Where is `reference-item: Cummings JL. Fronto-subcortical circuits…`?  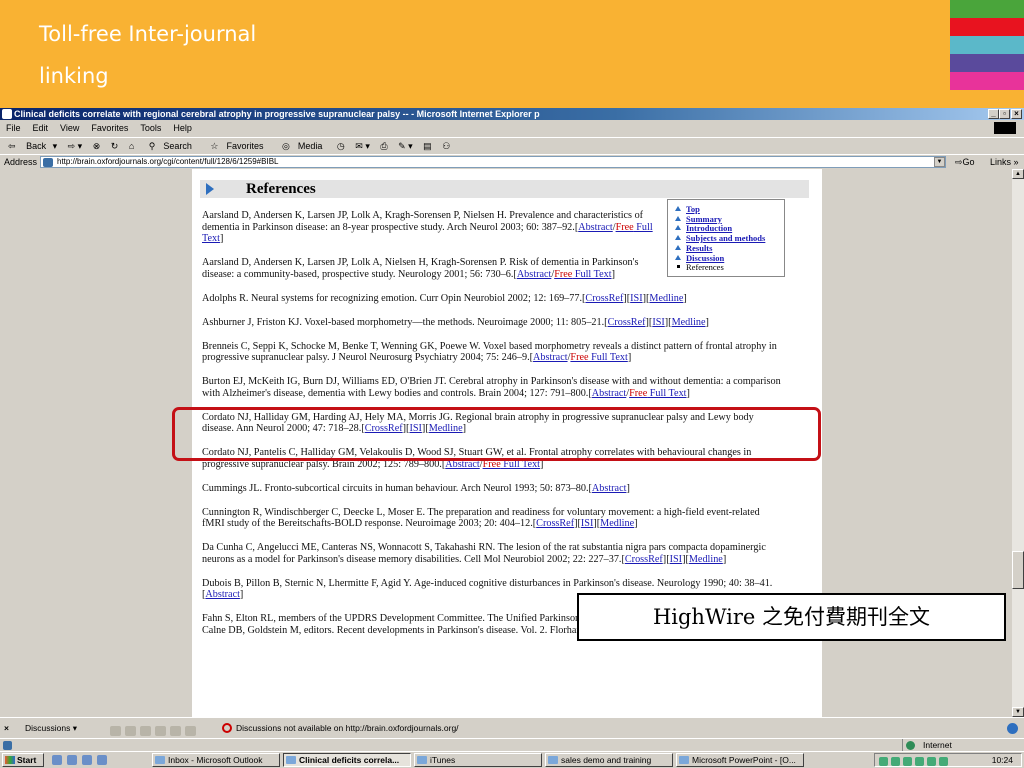 reference-item: Cummings JL. Fronto-subcortical circuits… is located at coordinates (492, 489).